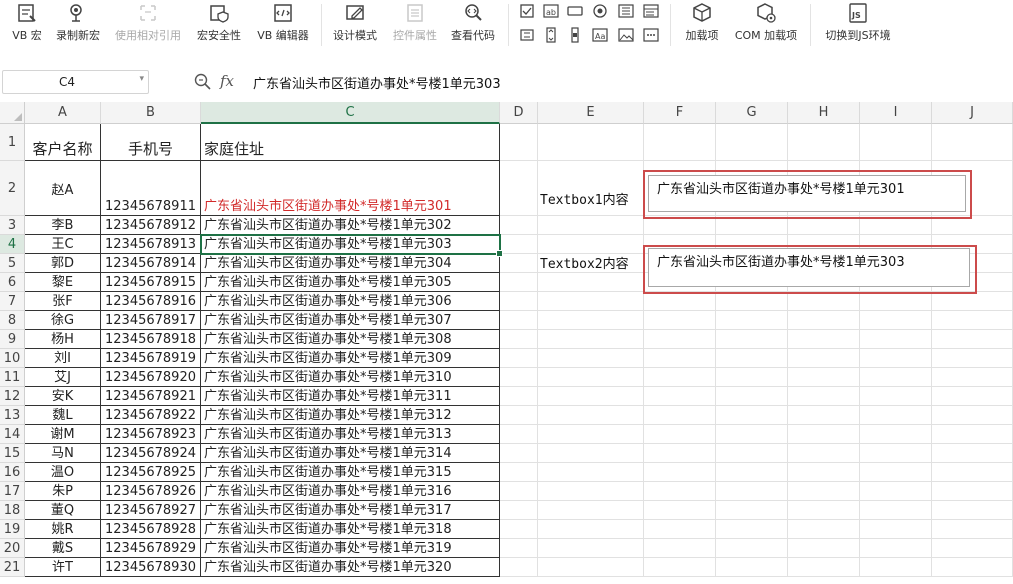  What do you see at coordinates (519, 113) in the screenshot?
I see `column-header-d: D` at bounding box center [519, 113].